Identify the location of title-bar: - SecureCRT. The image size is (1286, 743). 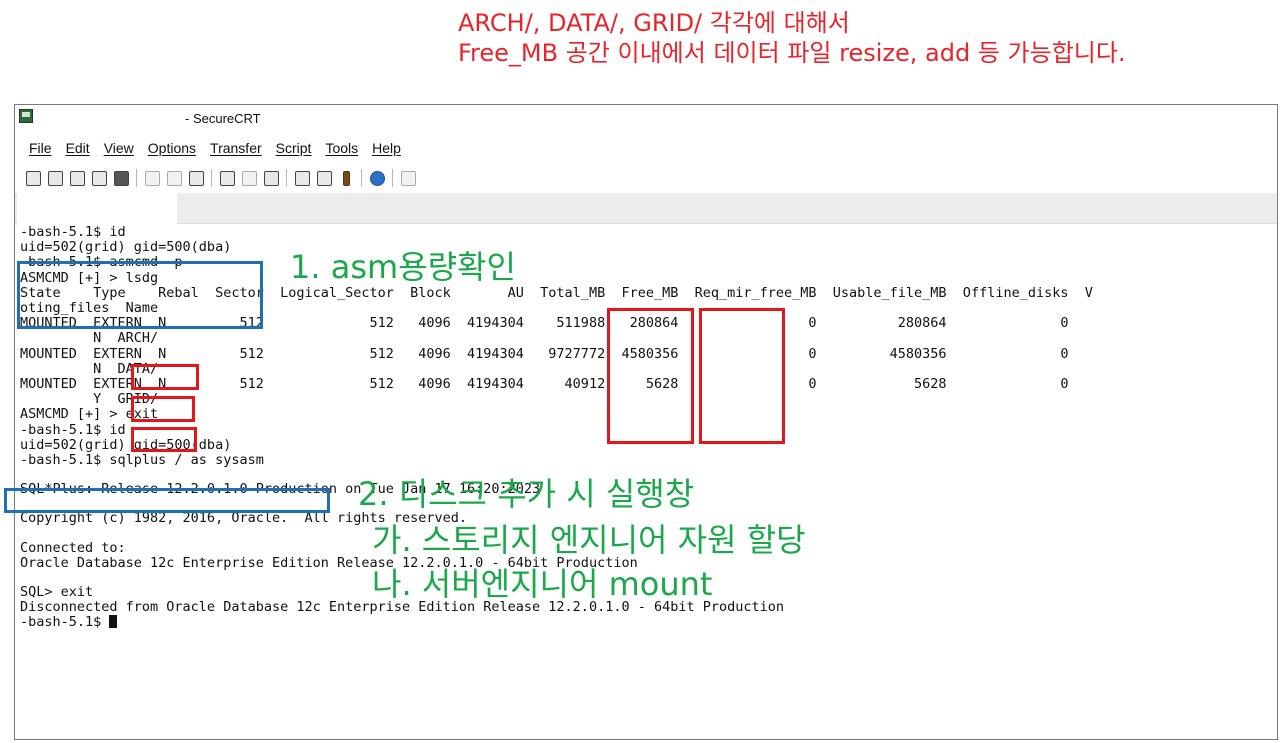
(646, 119).